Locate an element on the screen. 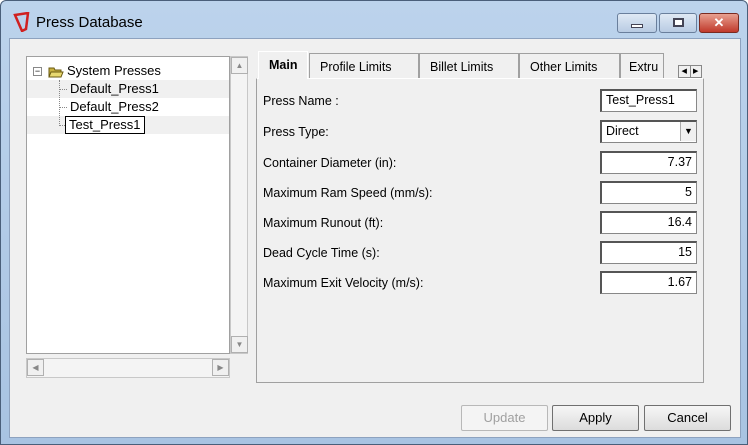 The image size is (748, 445). scroll-right-icon: ▶ is located at coordinates (220, 367).